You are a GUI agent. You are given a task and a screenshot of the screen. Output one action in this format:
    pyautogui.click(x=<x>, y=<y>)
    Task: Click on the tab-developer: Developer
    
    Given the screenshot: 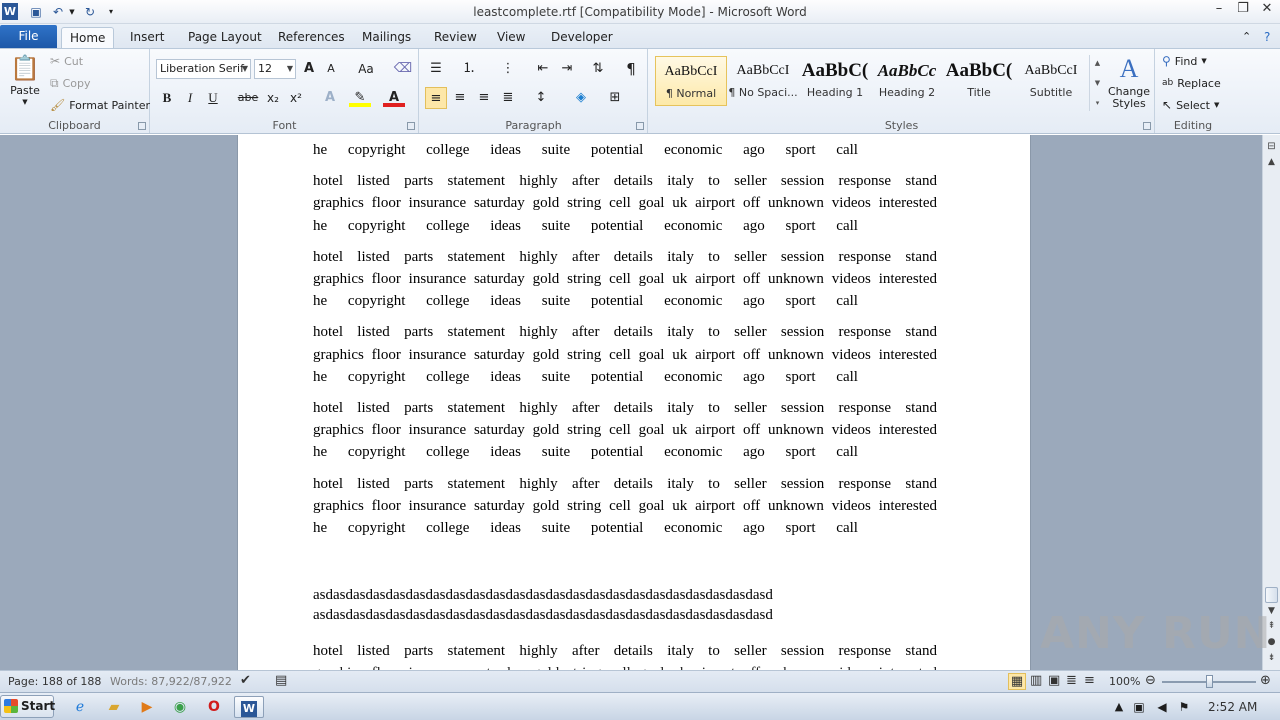 What is the action you would take?
    pyautogui.click(x=582, y=37)
    